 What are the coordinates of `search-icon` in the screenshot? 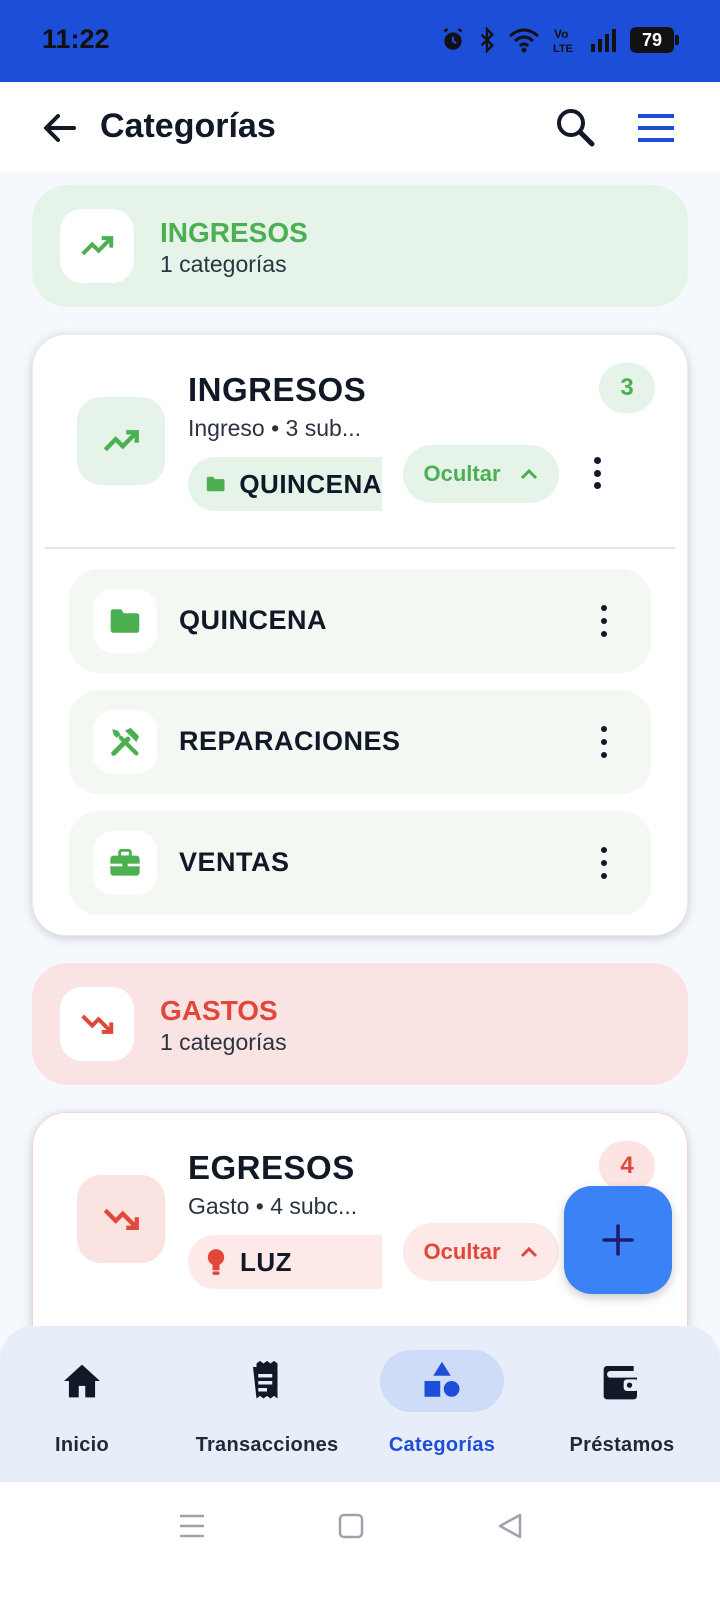 It's located at (575, 127).